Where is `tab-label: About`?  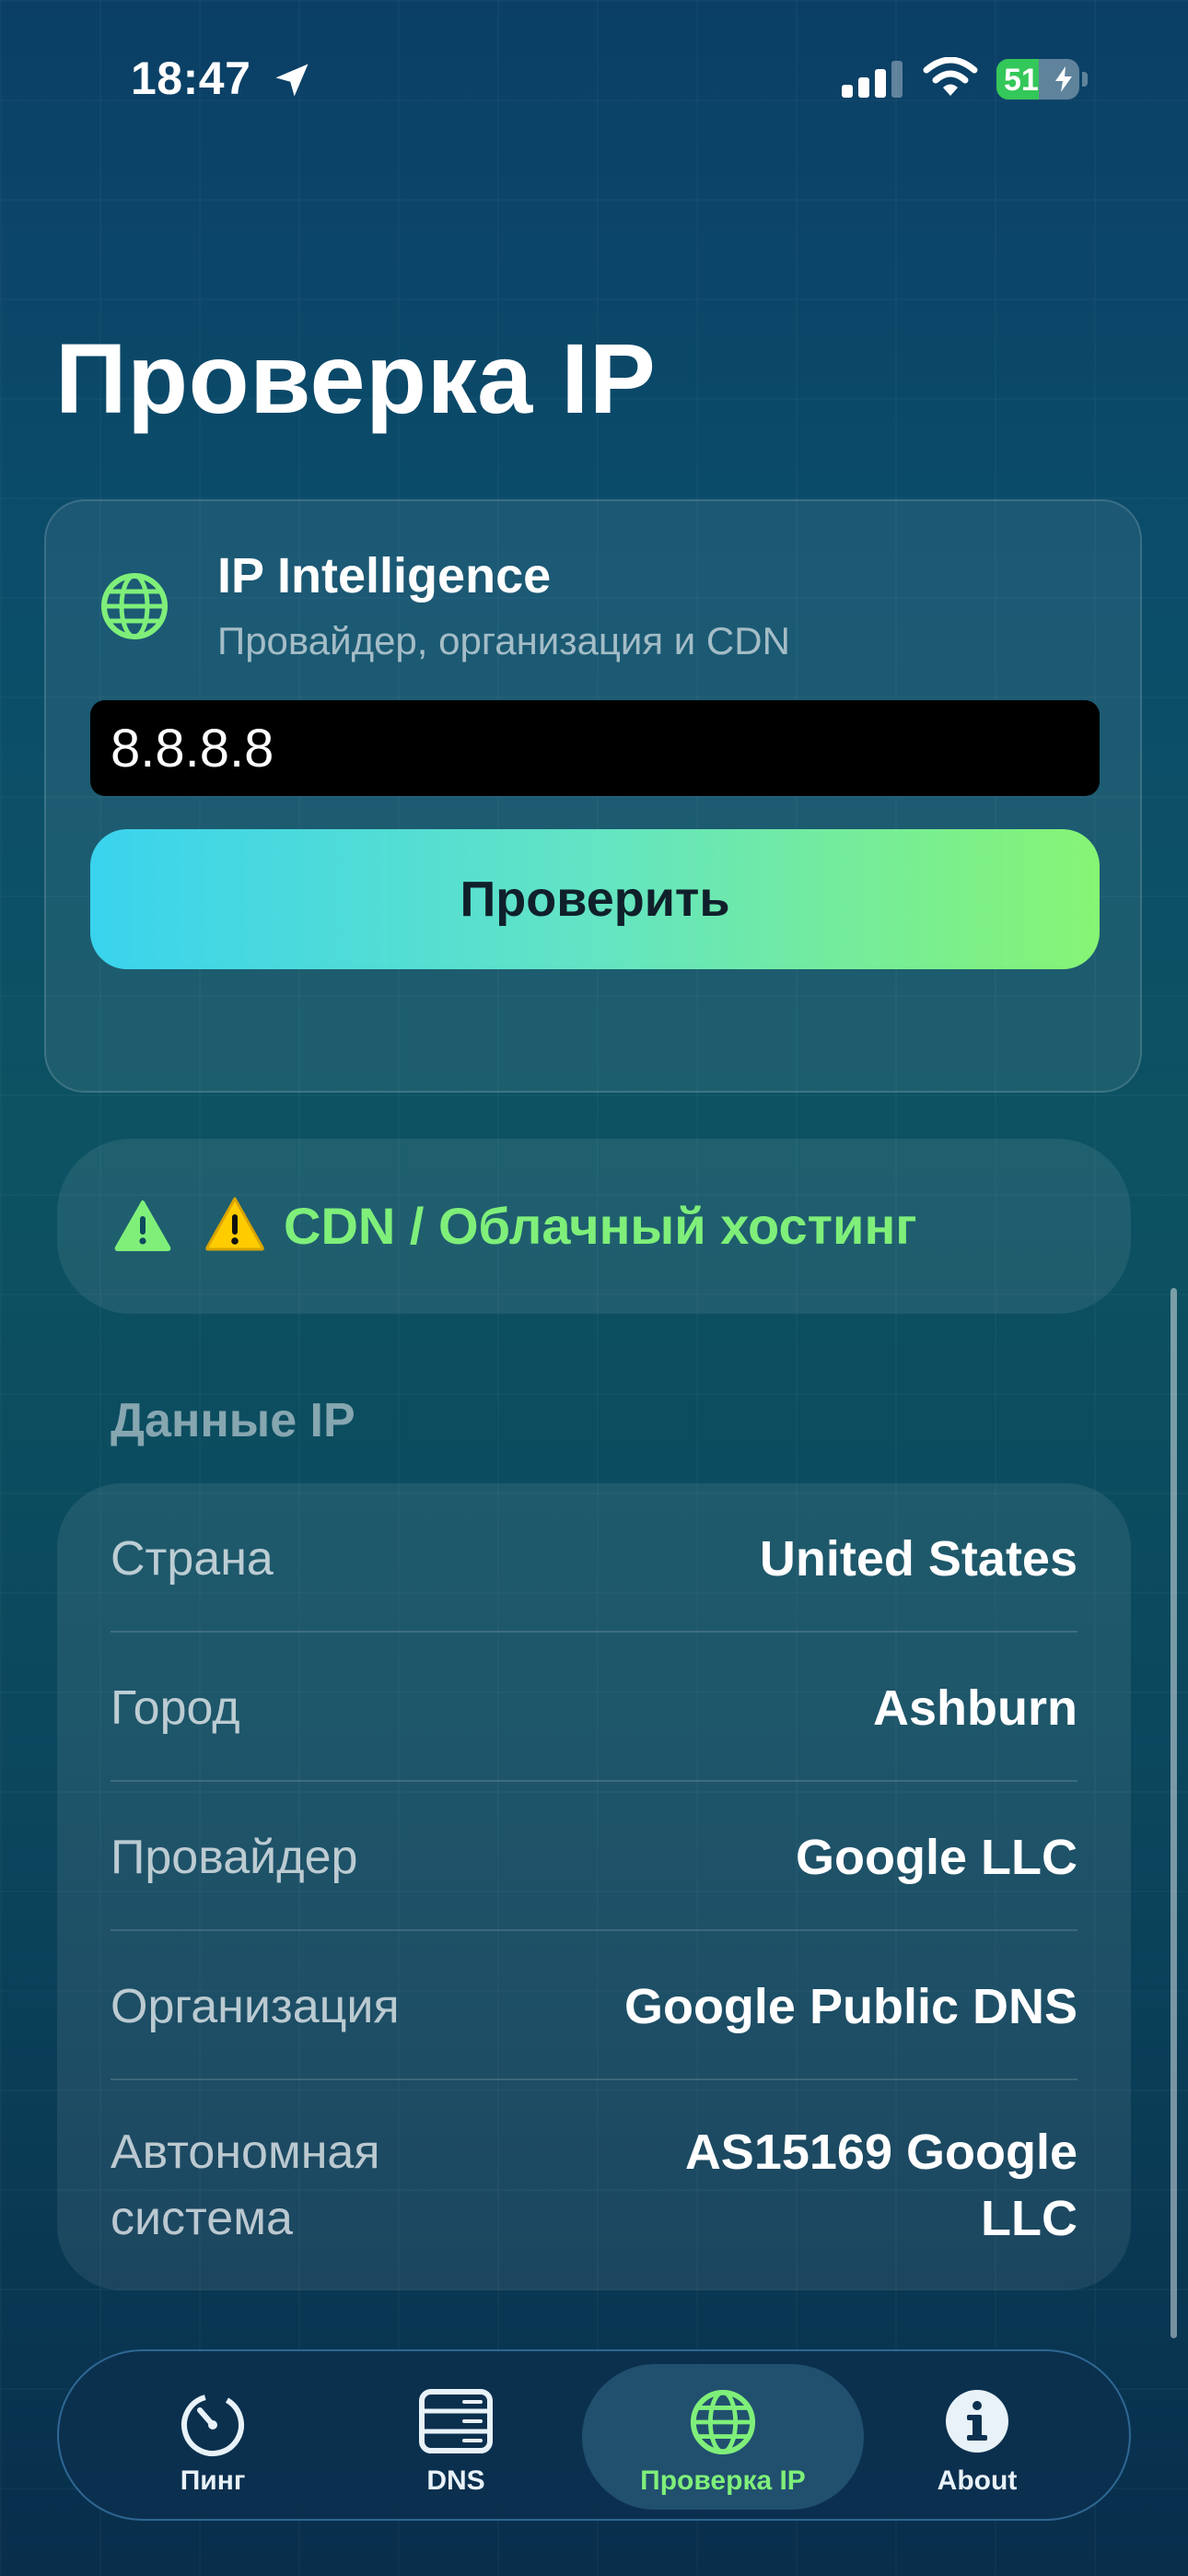 tab-label: About is located at coordinates (977, 2480).